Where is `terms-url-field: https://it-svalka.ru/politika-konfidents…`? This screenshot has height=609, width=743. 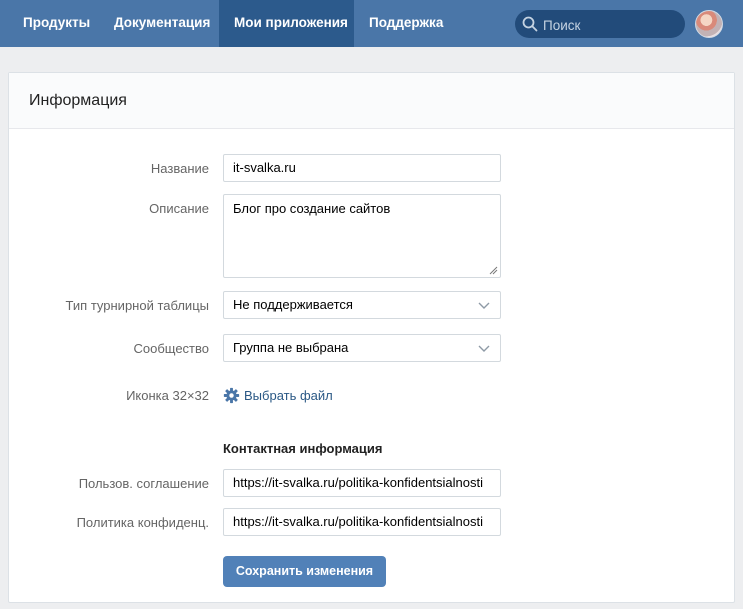 terms-url-field: https://it-svalka.ru/politika-konfidents… is located at coordinates (362, 483).